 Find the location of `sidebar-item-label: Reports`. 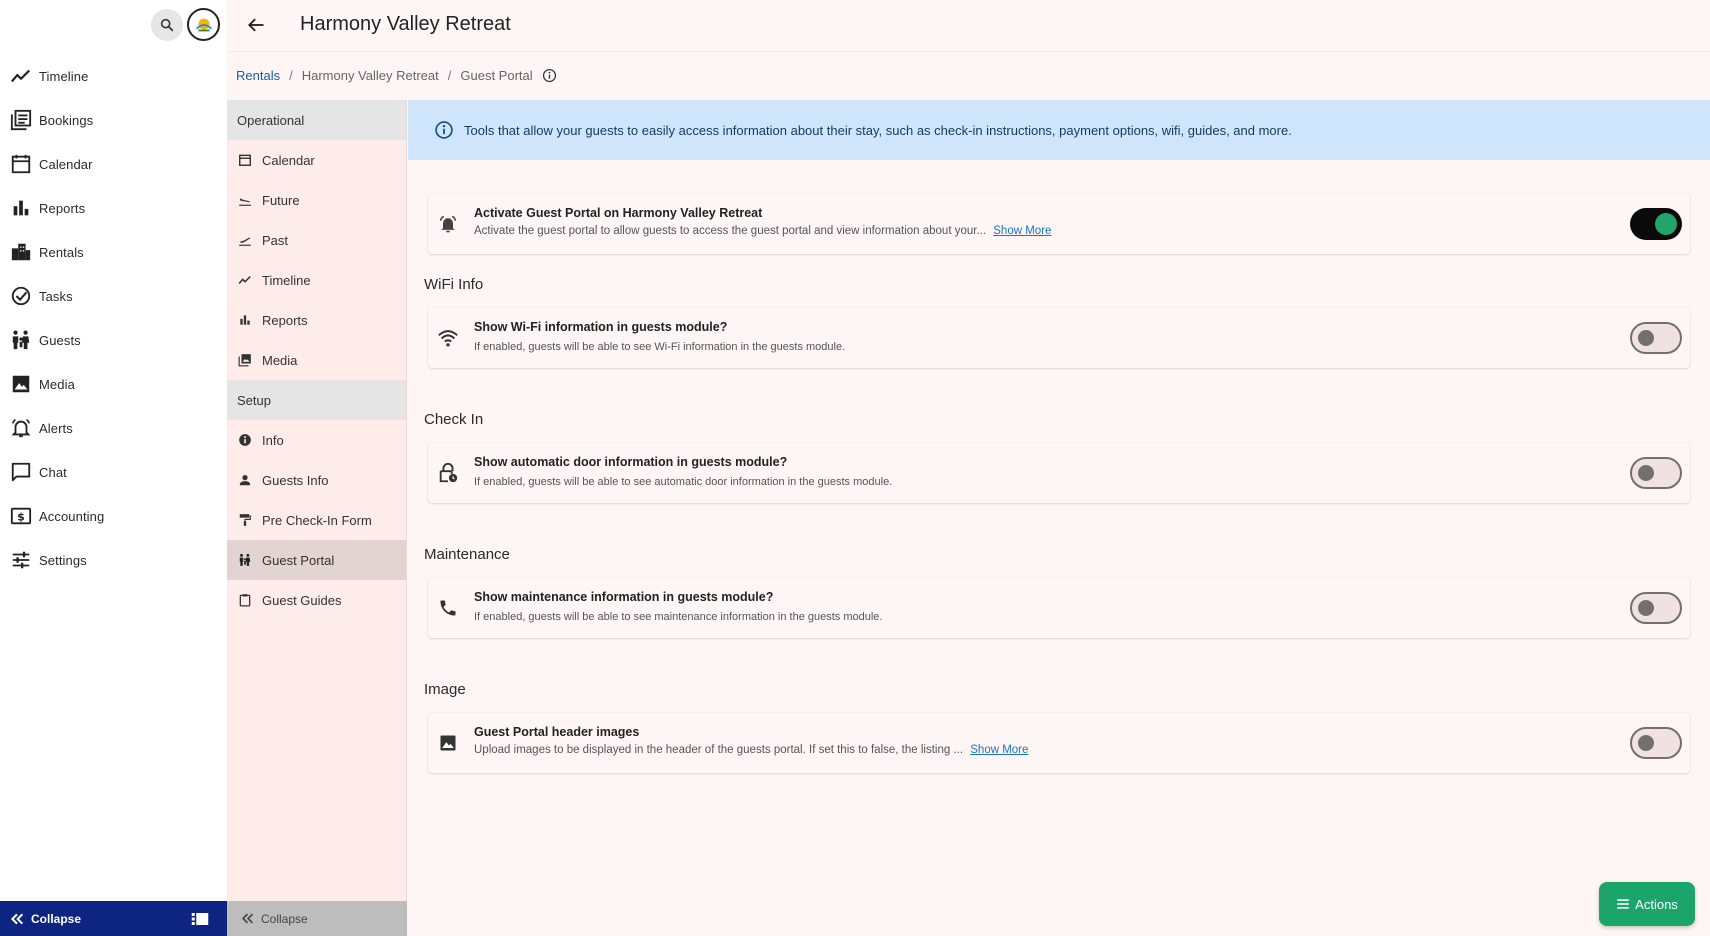

sidebar-item-label: Reports is located at coordinates (62, 208).